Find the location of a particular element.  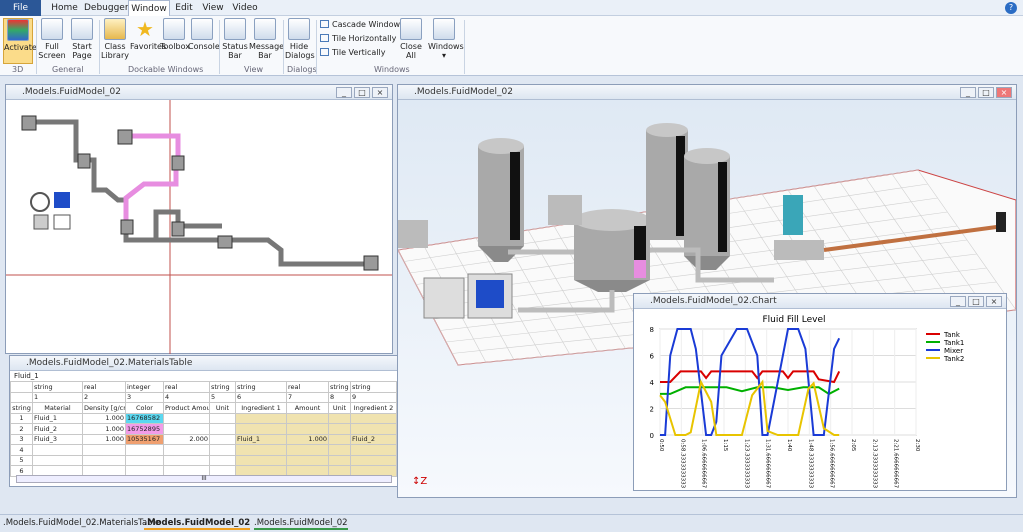

column-header: Product Amount is located at coordinates (186, 408).